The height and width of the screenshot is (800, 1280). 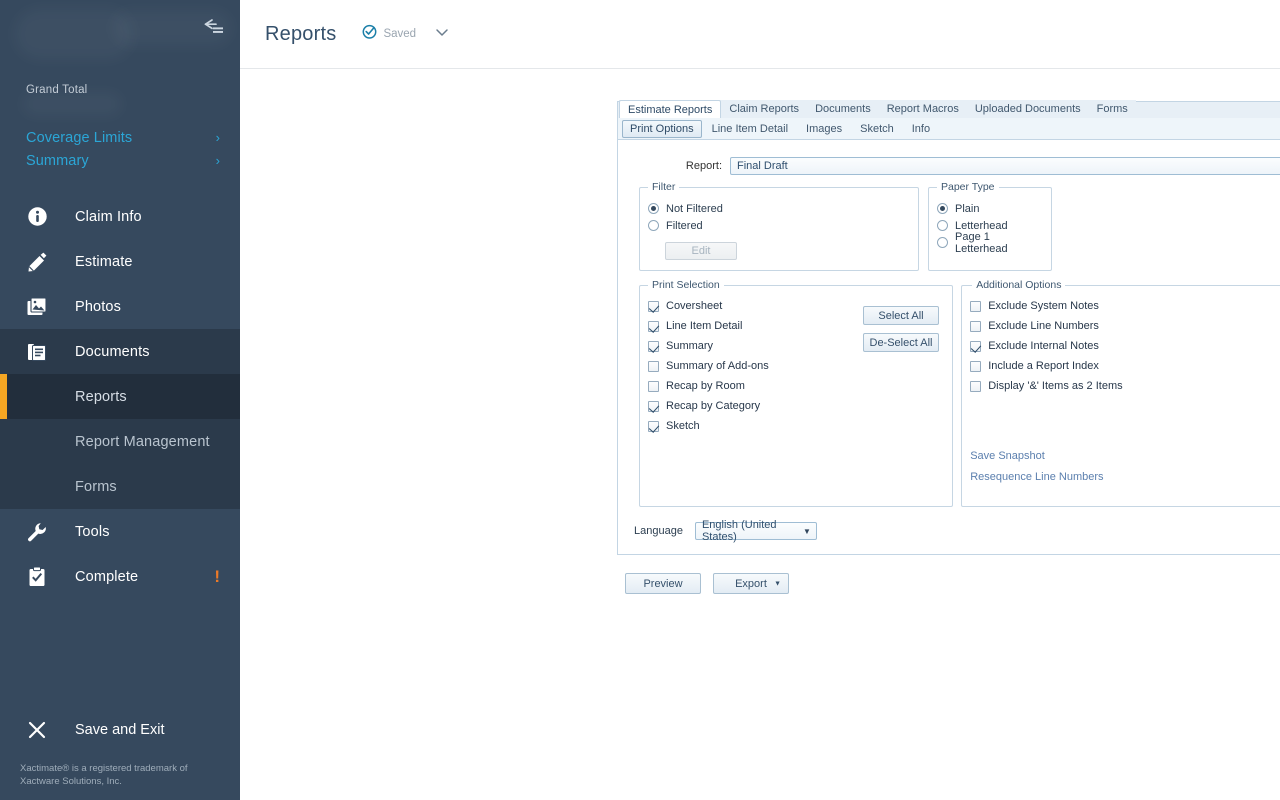 I want to click on preview-button: Preview, so click(x=663, y=583).